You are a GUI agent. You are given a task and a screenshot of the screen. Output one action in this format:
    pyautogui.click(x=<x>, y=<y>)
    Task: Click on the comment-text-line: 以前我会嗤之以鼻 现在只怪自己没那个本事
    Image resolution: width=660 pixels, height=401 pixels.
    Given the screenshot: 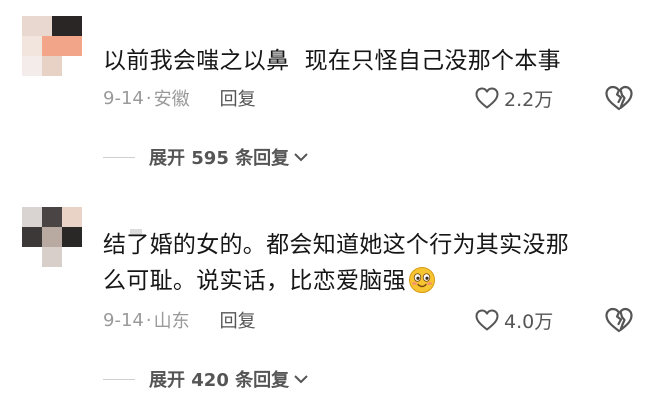 What is the action you would take?
    pyautogui.click(x=332, y=61)
    